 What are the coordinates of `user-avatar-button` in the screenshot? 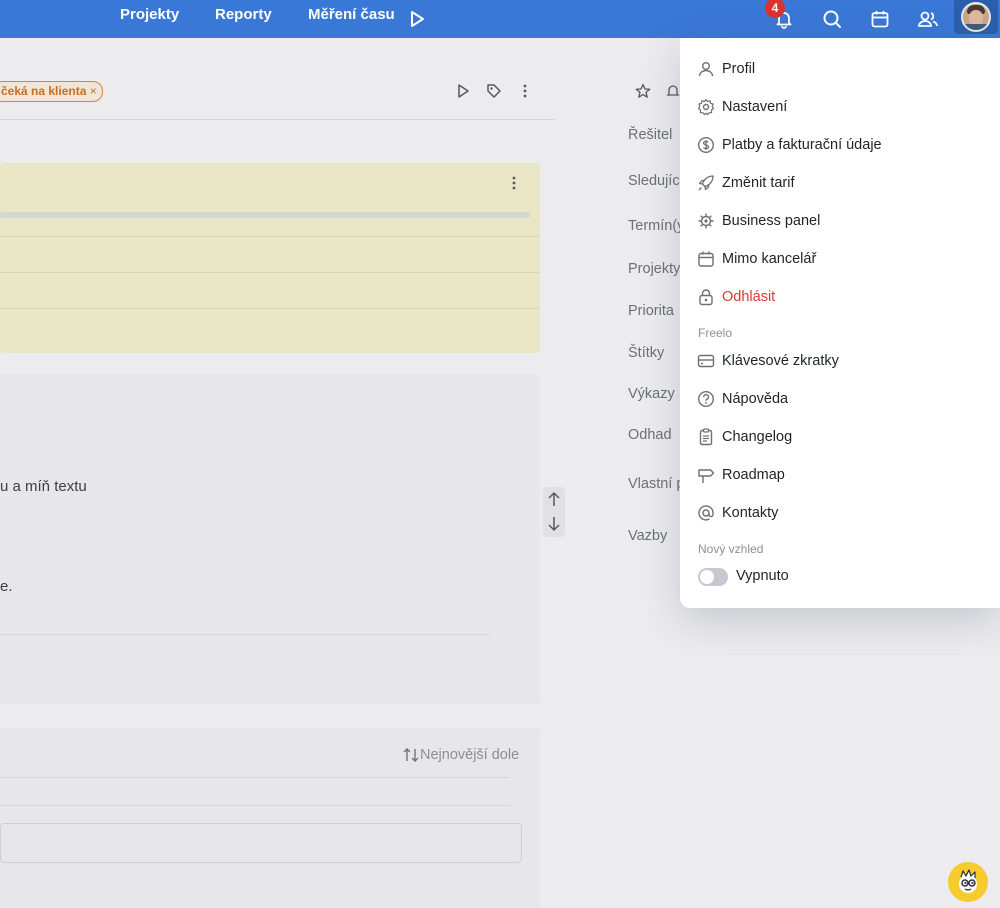 It's located at (976, 17).